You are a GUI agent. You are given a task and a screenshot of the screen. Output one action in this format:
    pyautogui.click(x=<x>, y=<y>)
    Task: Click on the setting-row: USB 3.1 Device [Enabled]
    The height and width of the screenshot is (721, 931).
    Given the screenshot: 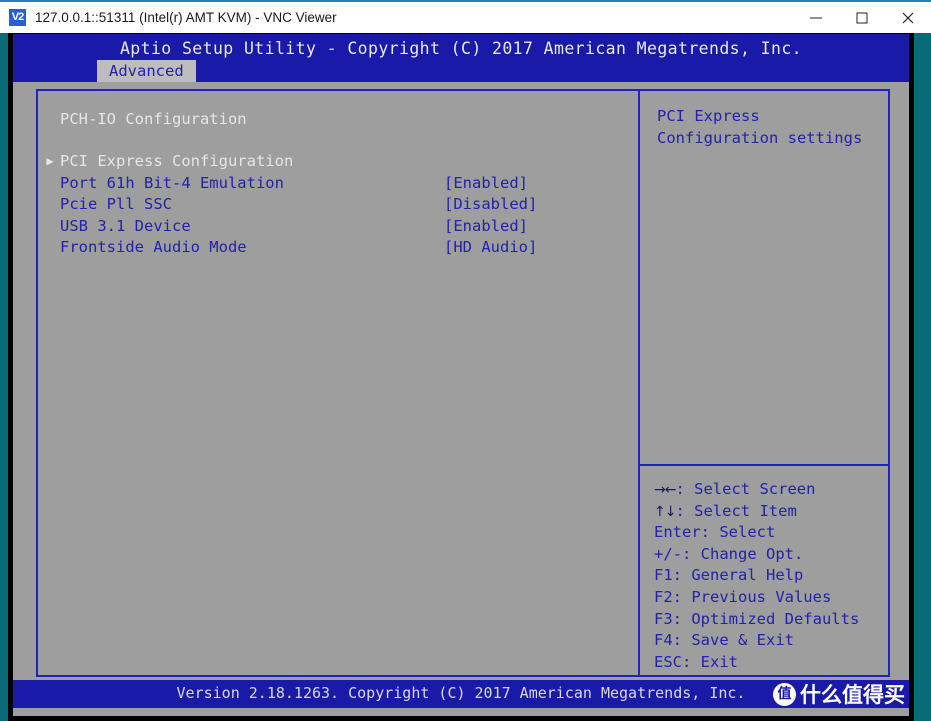 What is the action you would take?
    pyautogui.click(x=338, y=227)
    